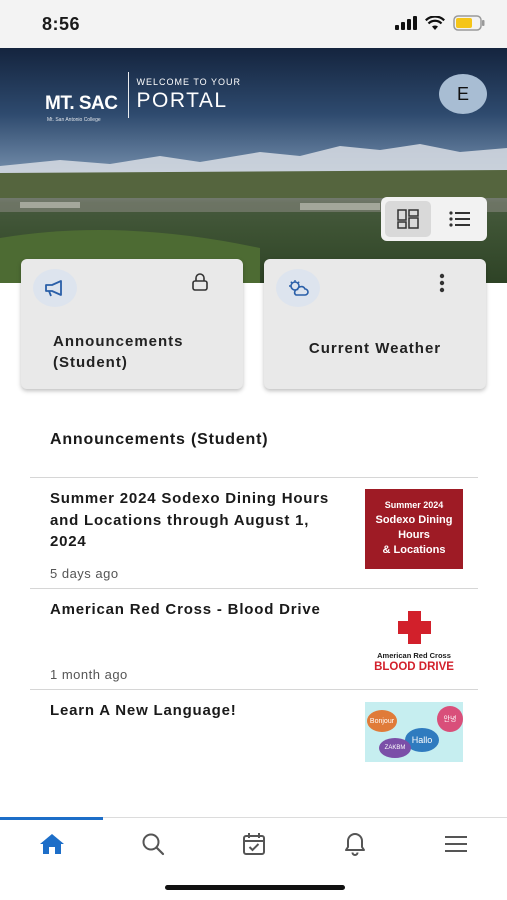 The height and width of the screenshot is (900, 507). I want to click on tab-search, so click(153, 844).